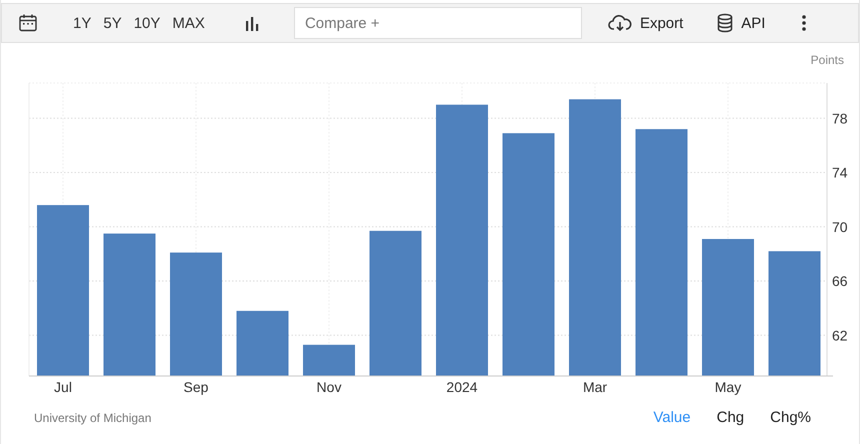 This screenshot has height=444, width=860. I want to click on range-button: 1Y, so click(82, 23).